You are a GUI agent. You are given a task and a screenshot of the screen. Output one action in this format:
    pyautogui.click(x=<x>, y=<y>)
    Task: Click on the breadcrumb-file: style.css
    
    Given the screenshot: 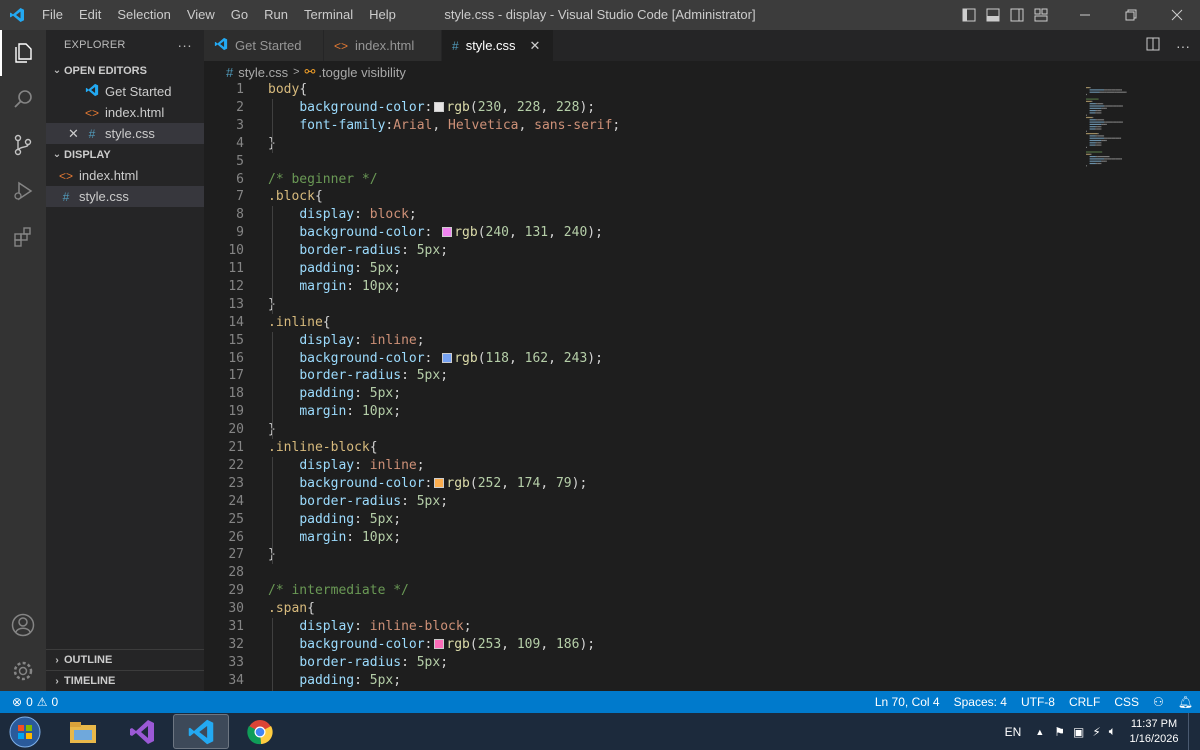 What is the action you would take?
    pyautogui.click(x=263, y=72)
    